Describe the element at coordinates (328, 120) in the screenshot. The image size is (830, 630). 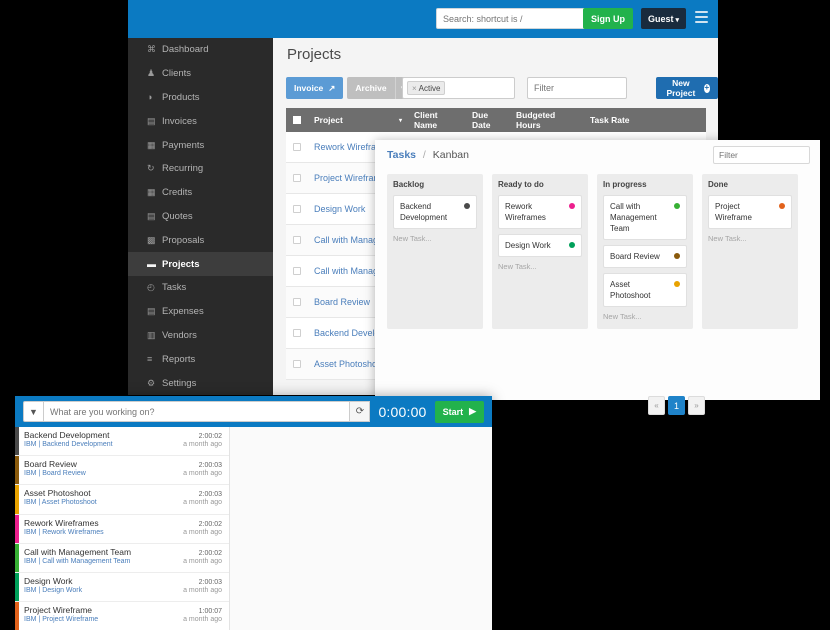
I see `column-header-project-label: Project` at that location.